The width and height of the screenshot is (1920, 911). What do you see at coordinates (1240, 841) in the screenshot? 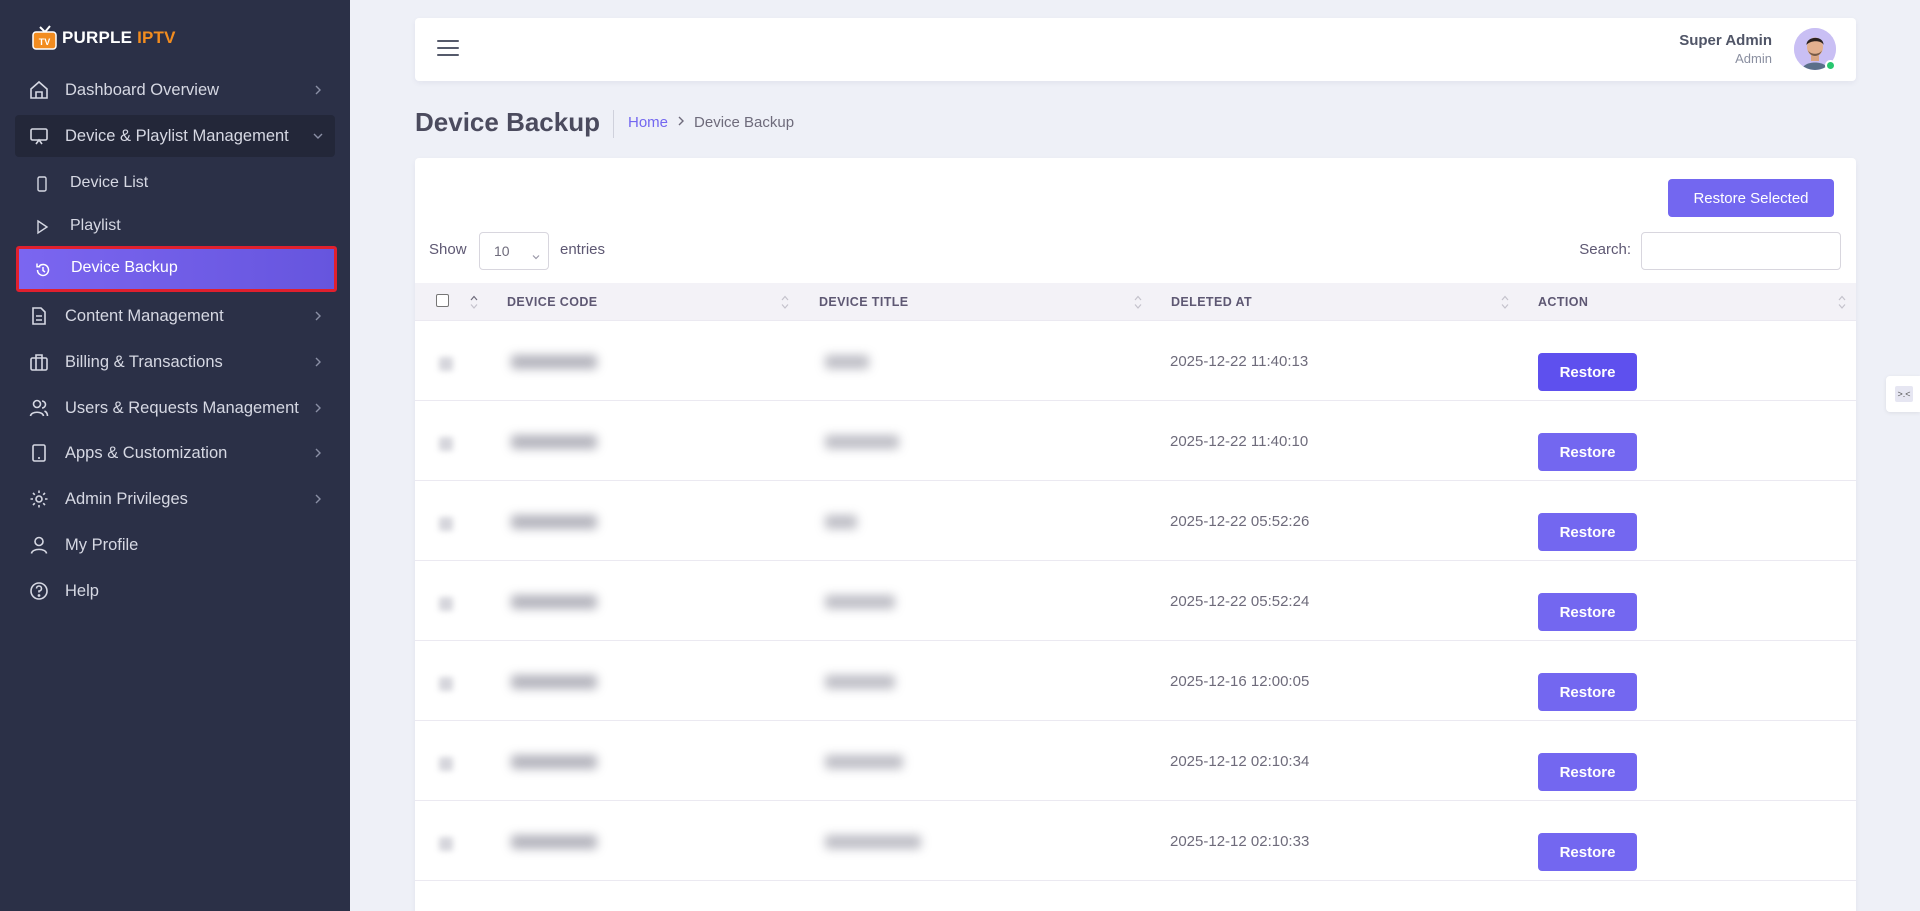
I see `deleted-at-cell: 2025-12-12 02:10:33` at bounding box center [1240, 841].